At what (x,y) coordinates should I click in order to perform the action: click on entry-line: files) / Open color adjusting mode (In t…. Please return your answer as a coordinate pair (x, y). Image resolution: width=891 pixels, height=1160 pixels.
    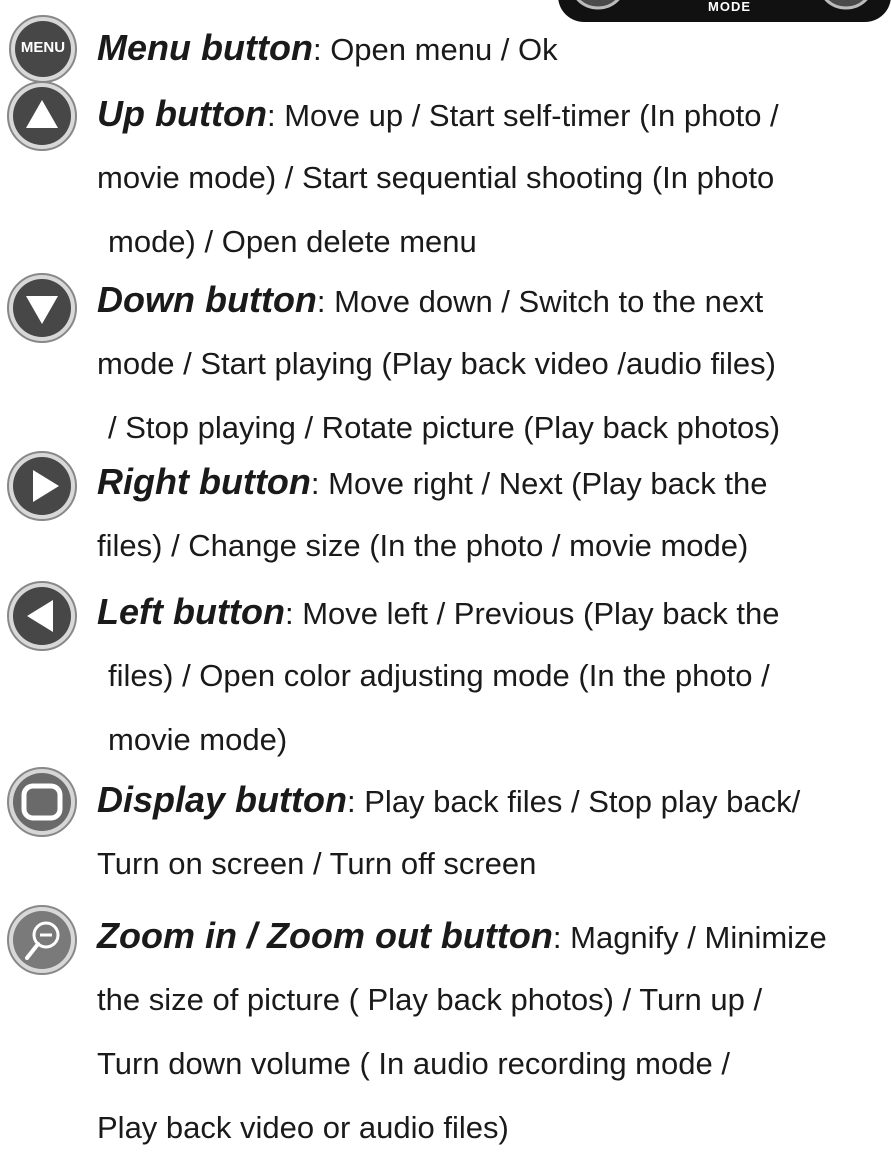
    Looking at the image, I should click on (439, 675).